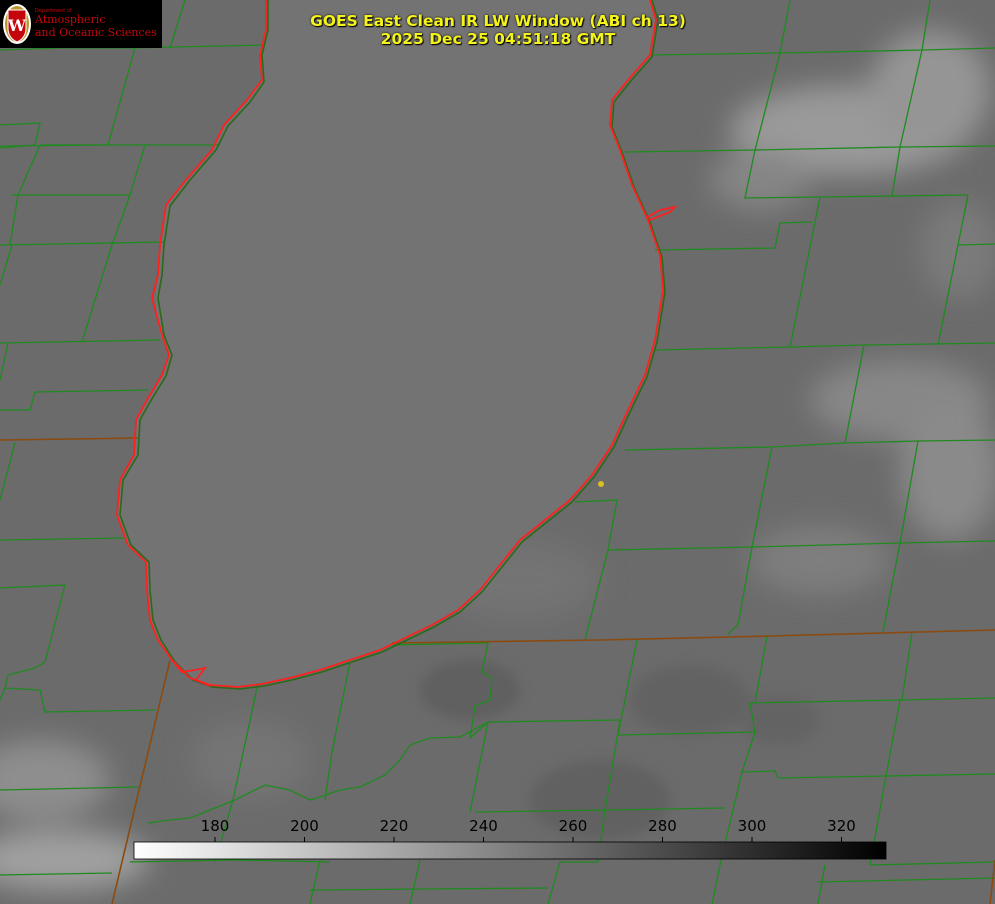 The width and height of the screenshot is (995, 904). I want to click on colorbar-tick-label: 320, so click(841, 826).